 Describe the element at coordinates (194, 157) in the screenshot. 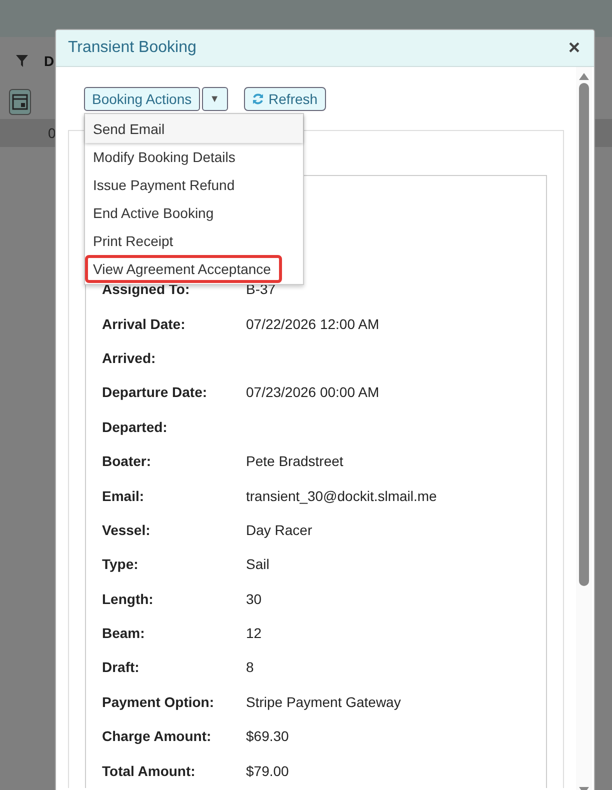

I see `menu-item: Modify Booking Details` at that location.